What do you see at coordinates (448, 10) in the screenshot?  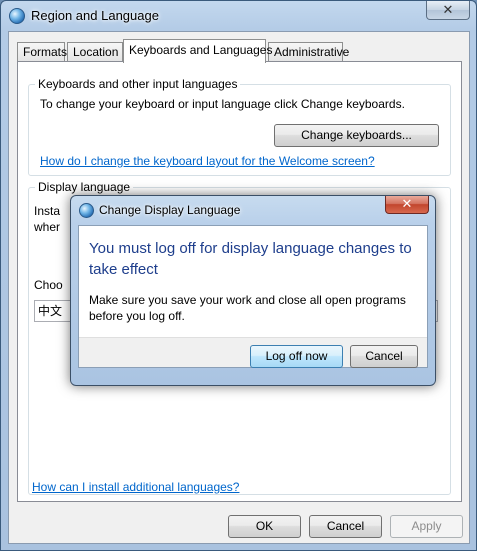 I see `window-close-button: ✕` at bounding box center [448, 10].